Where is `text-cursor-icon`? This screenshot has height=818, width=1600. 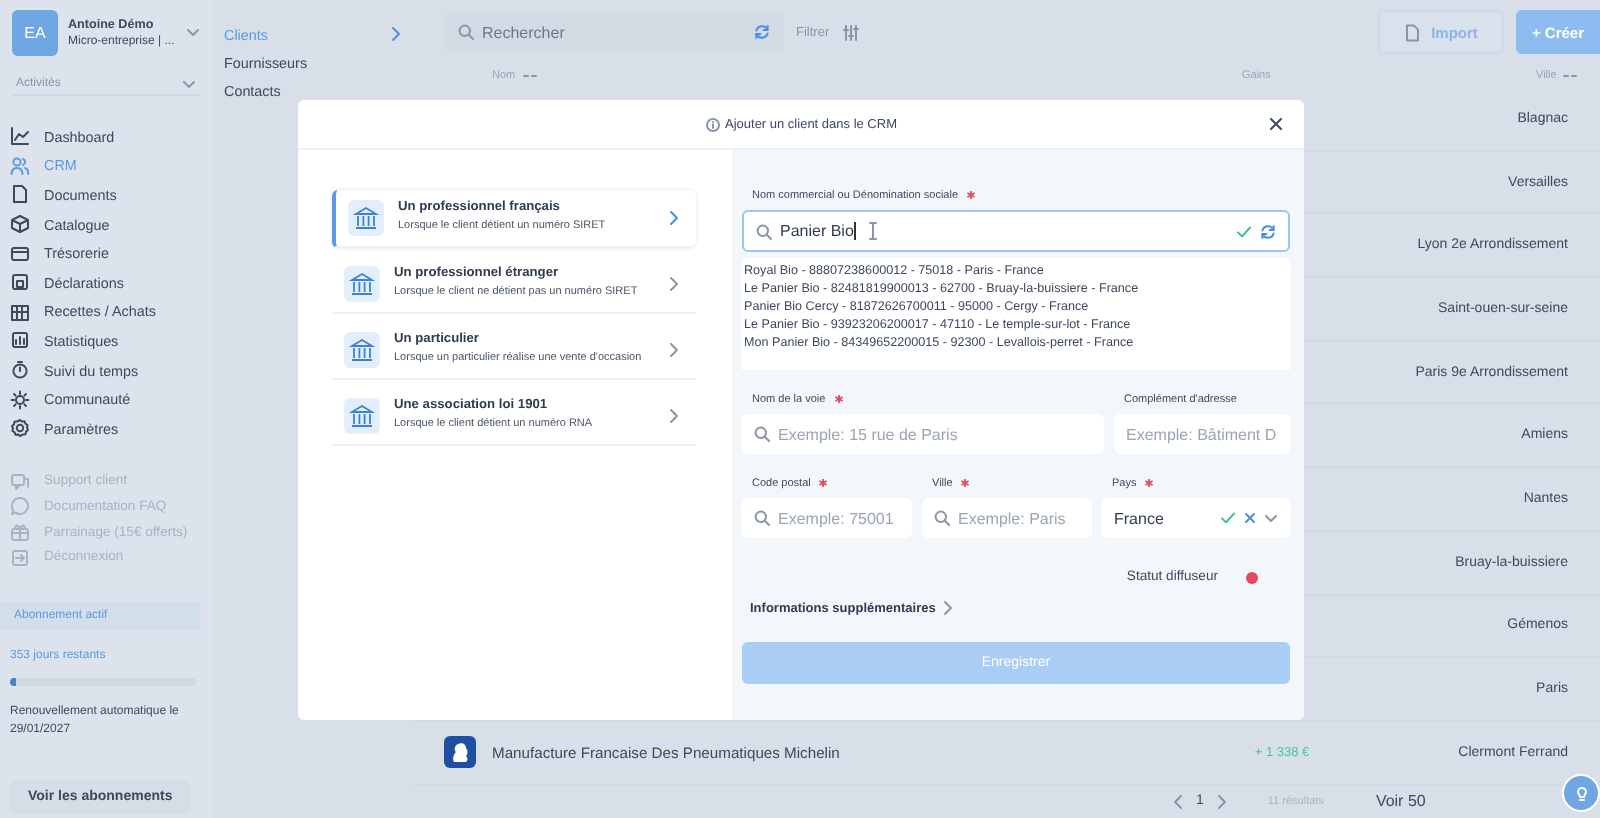
text-cursor-icon is located at coordinates (872, 231).